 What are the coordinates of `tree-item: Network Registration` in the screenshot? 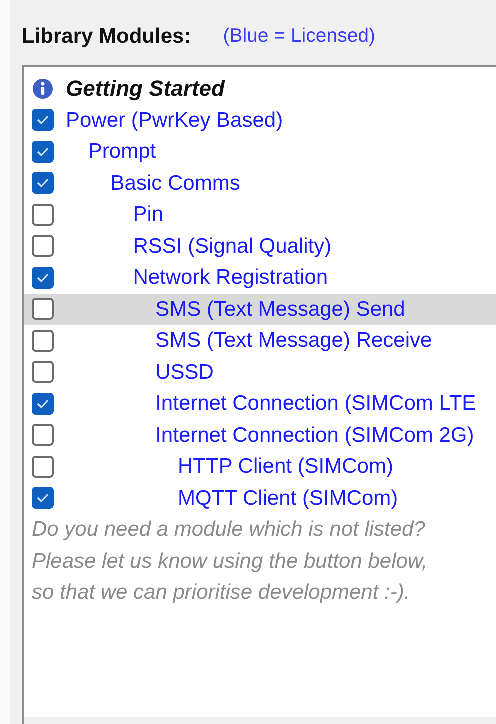 It's located at (230, 278).